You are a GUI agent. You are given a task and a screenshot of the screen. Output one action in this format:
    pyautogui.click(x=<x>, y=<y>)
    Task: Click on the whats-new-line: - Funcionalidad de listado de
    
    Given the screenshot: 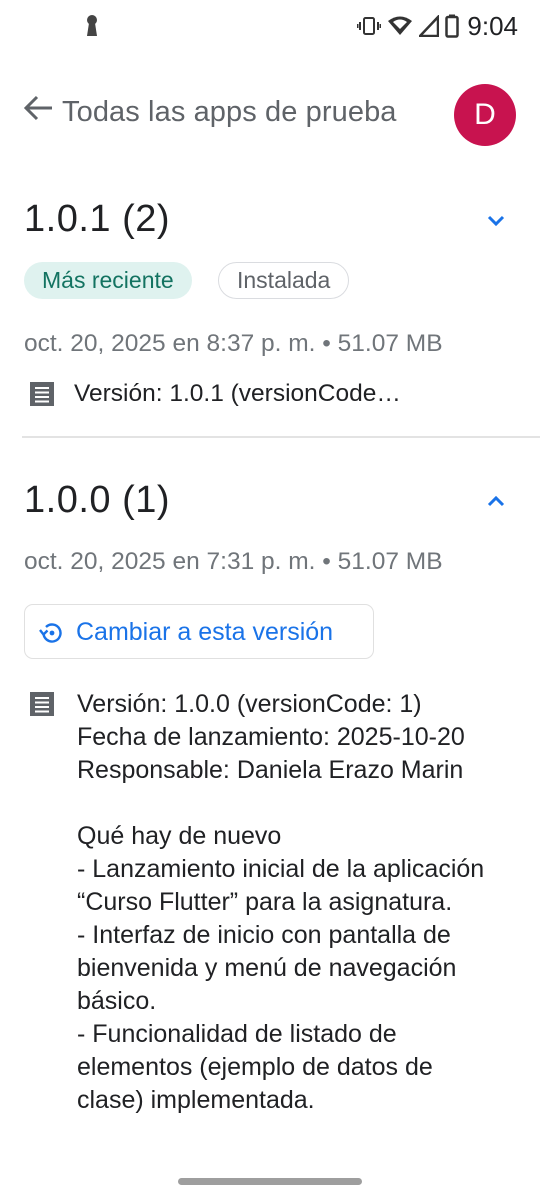 What is the action you would take?
    pyautogui.click(x=237, y=1034)
    